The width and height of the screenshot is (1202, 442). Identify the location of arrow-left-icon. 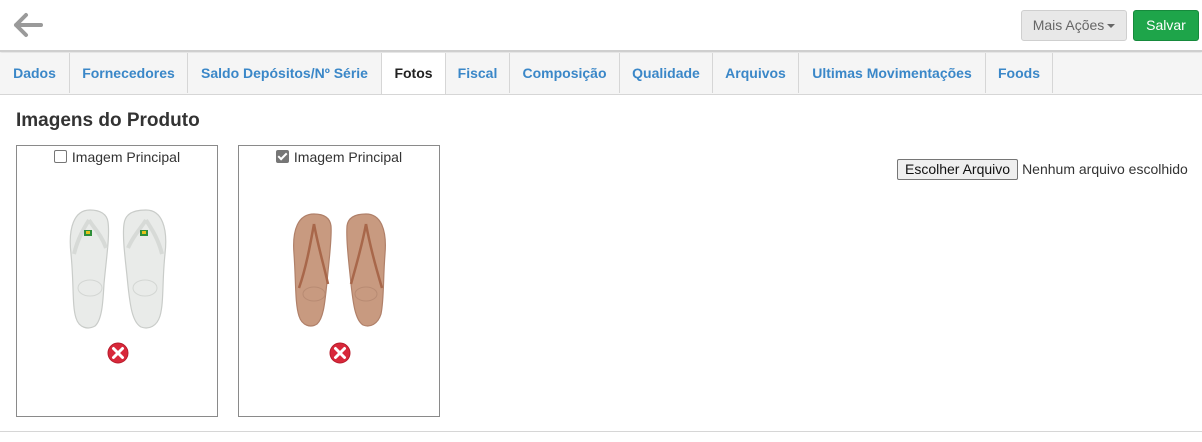
(28, 25).